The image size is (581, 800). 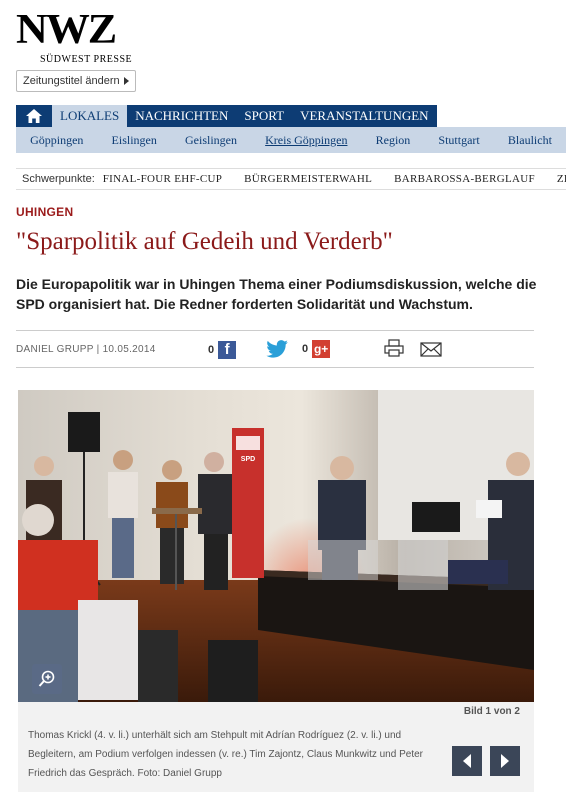 I want to click on twitter-icon, so click(x=277, y=349).